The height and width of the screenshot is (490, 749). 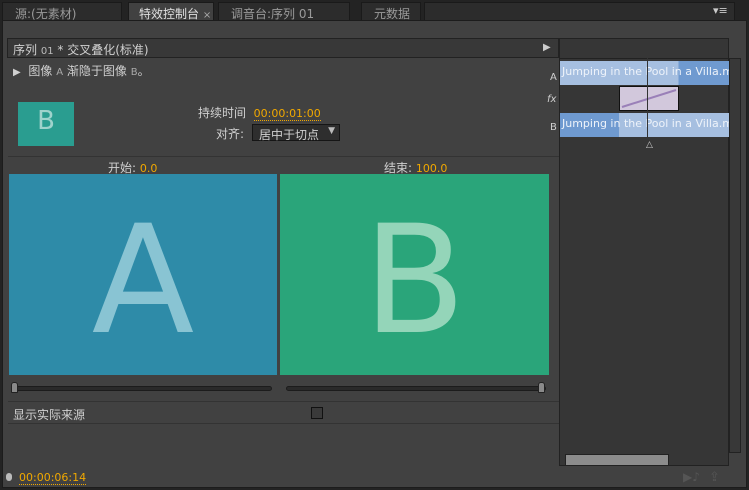 What do you see at coordinates (714, 477) in the screenshot?
I see `export-icon: ⇪` at bounding box center [714, 477].